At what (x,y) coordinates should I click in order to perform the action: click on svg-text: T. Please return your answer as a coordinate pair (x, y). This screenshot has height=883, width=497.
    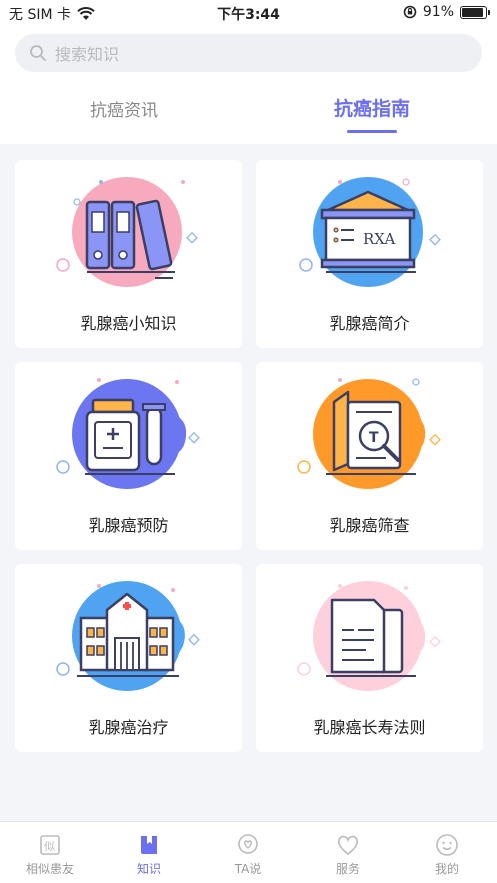
    Looking at the image, I should click on (374, 438).